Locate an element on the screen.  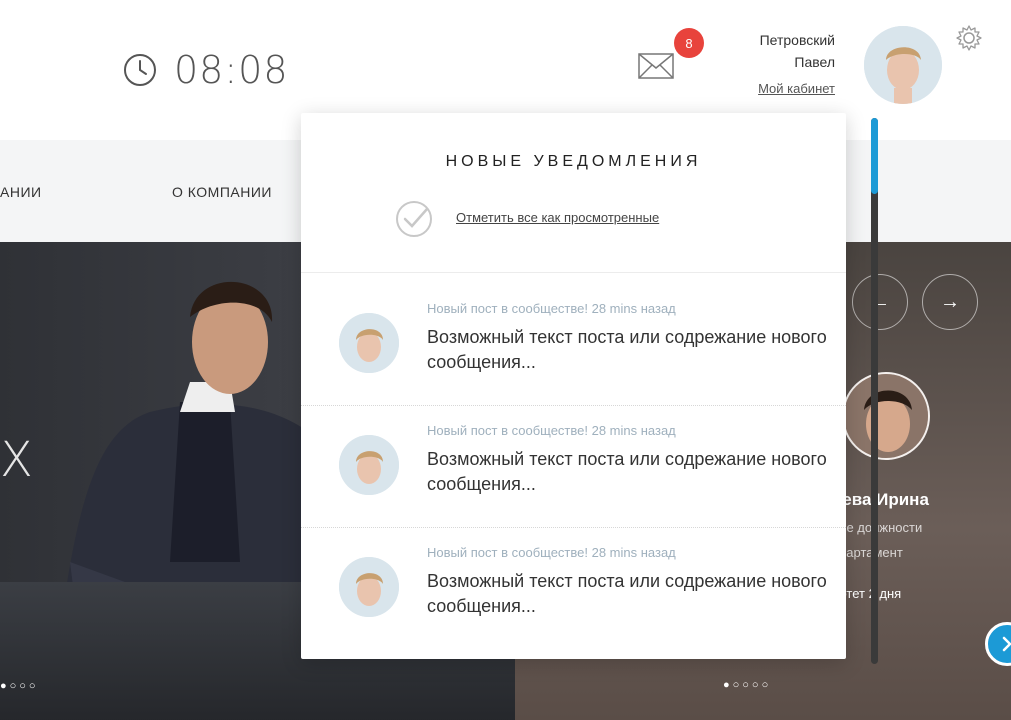
clock: 08:08 is located at coordinates (205, 70).